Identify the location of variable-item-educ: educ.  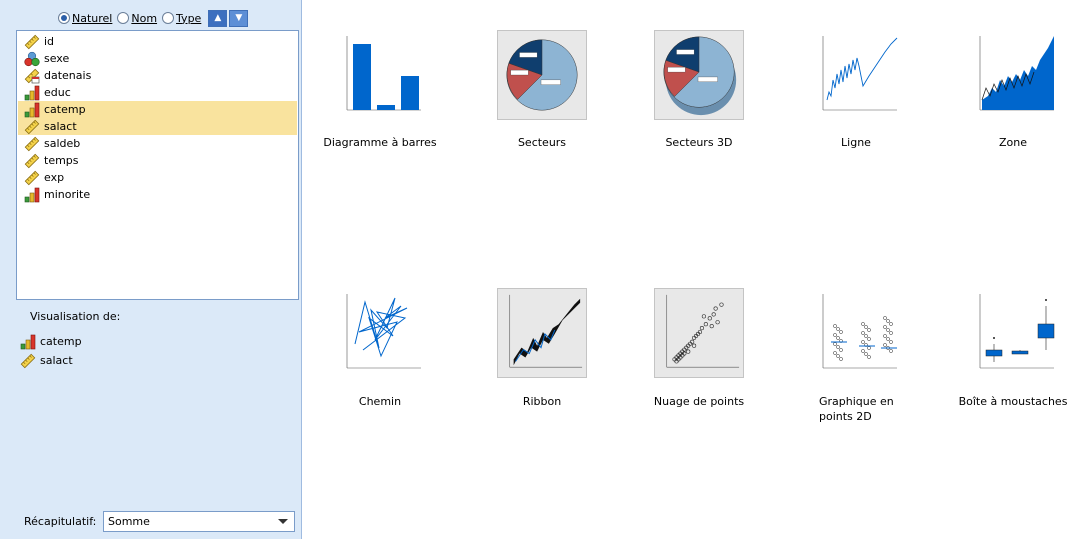
(157, 92).